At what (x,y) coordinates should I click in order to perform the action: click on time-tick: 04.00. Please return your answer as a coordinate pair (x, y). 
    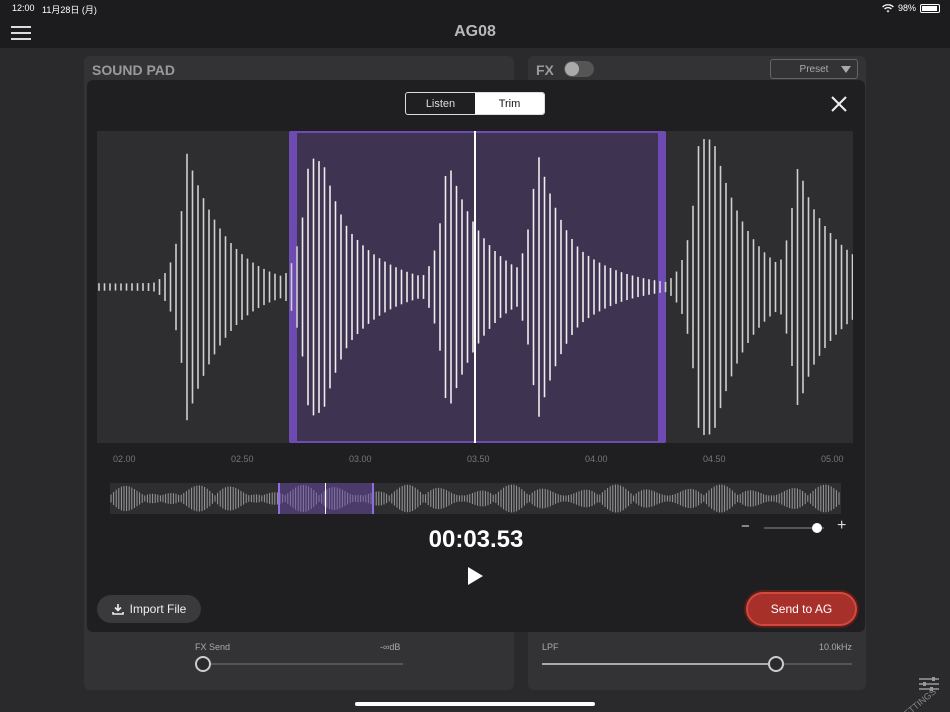
    Looking at the image, I should click on (596, 459).